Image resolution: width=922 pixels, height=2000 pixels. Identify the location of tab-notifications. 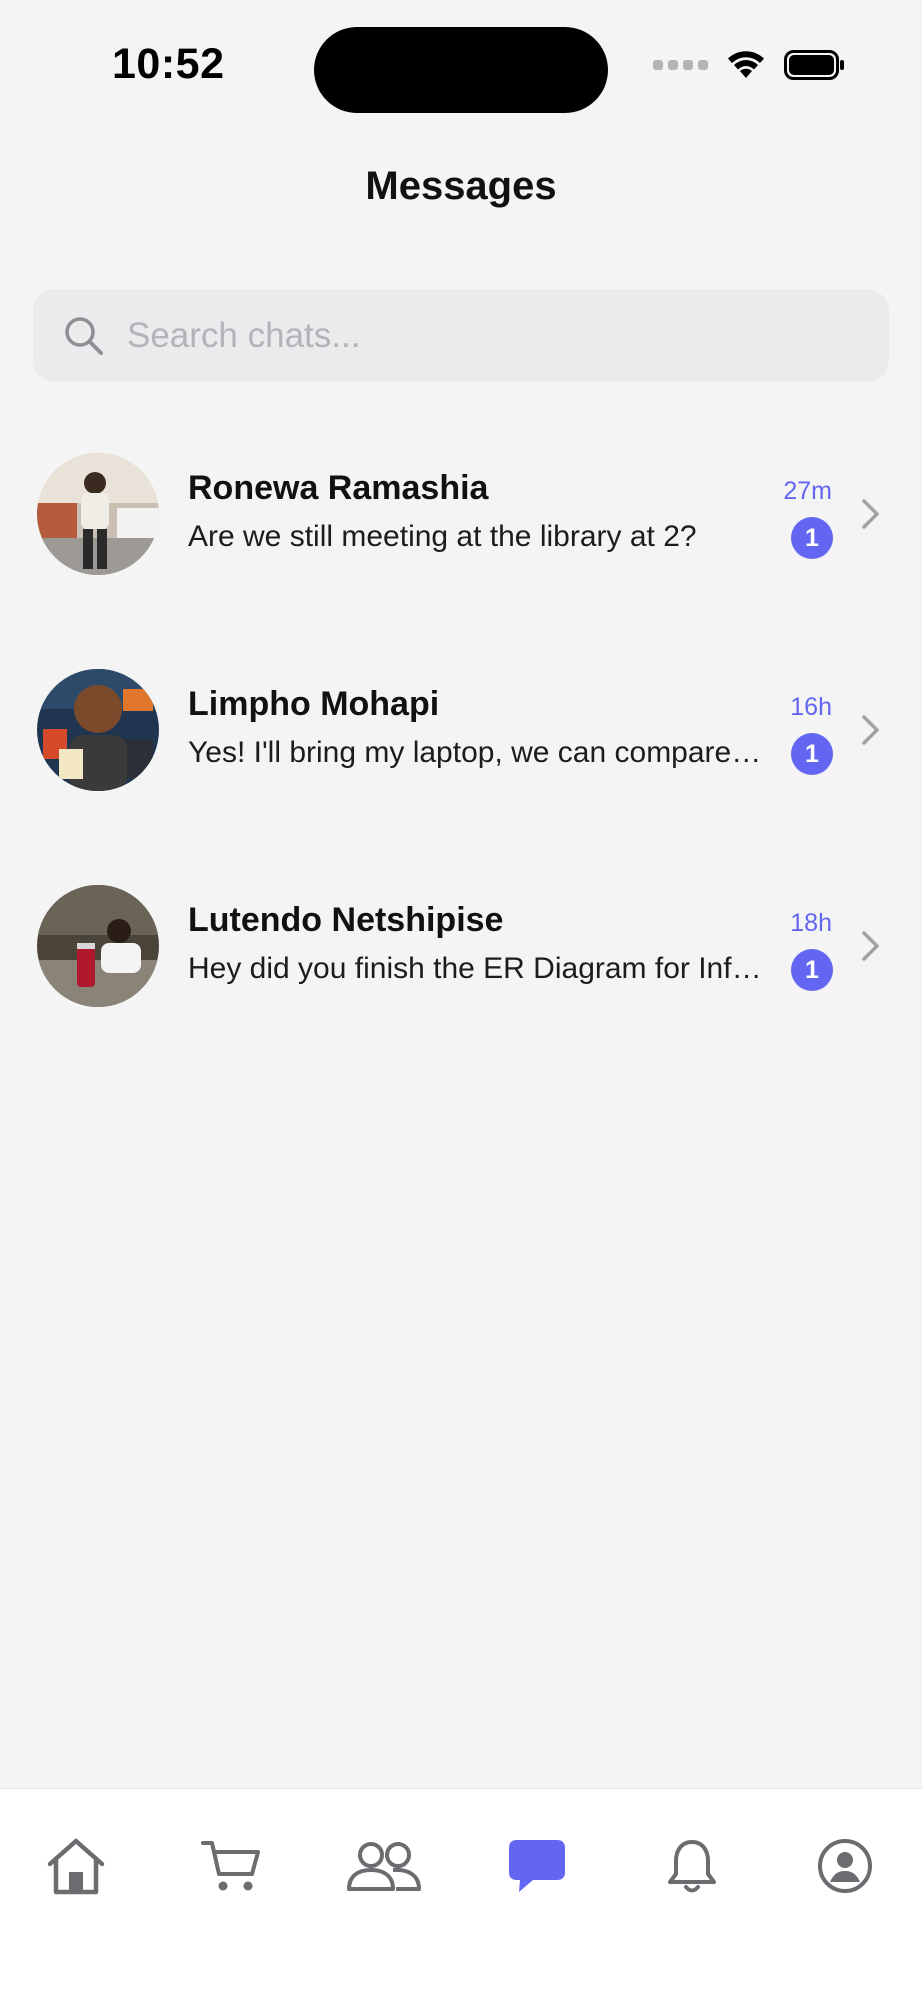
(692, 1866).